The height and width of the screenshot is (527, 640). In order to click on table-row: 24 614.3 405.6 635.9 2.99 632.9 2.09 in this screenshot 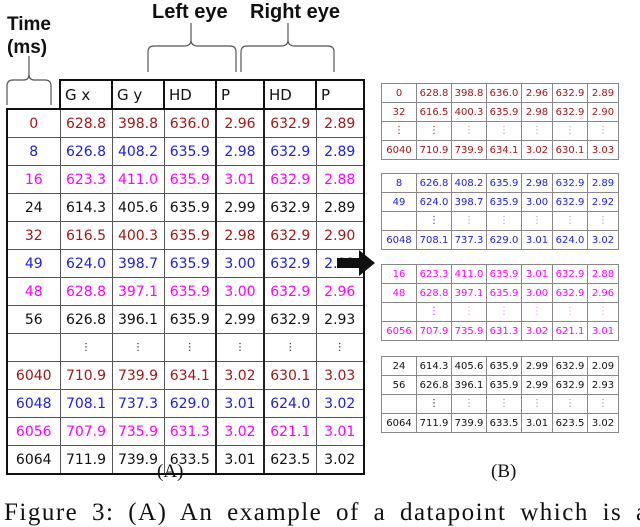, I will do `click(500, 366)`.